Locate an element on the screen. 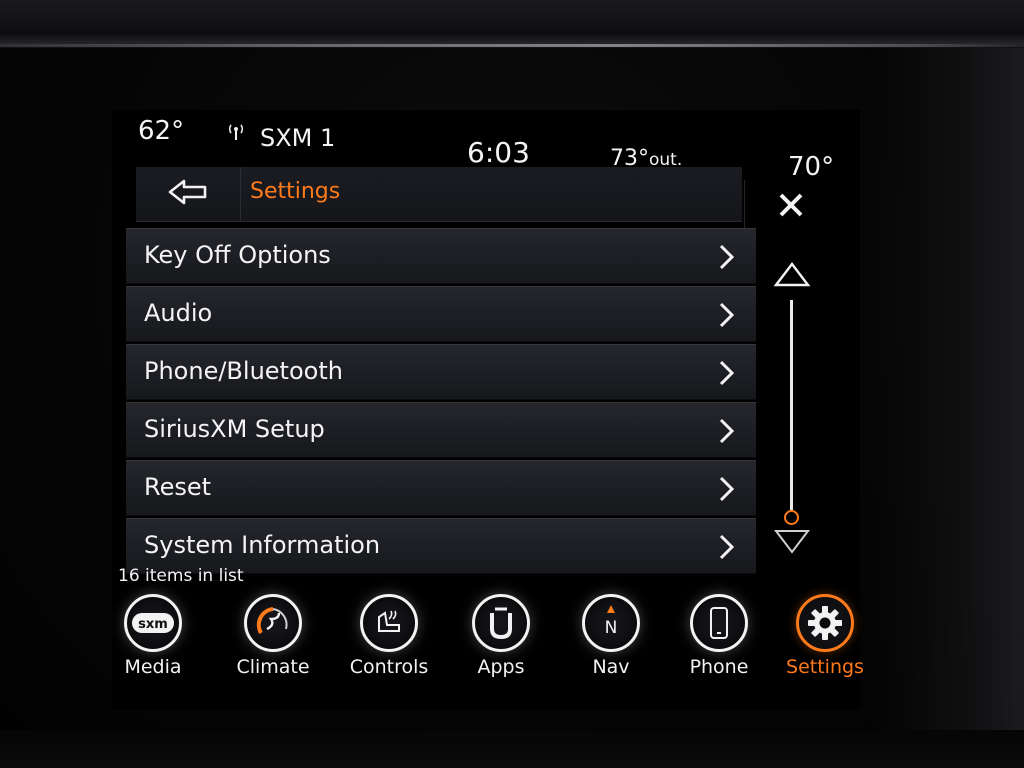  scroll-track is located at coordinates (791, 405).